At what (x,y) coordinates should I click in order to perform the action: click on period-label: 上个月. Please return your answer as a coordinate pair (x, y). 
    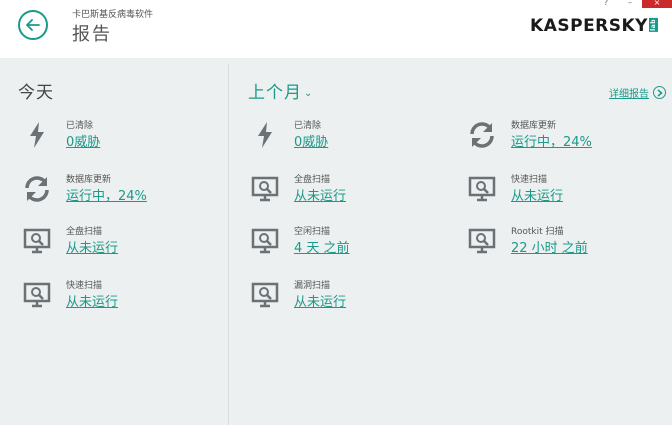
    Looking at the image, I should click on (275, 93).